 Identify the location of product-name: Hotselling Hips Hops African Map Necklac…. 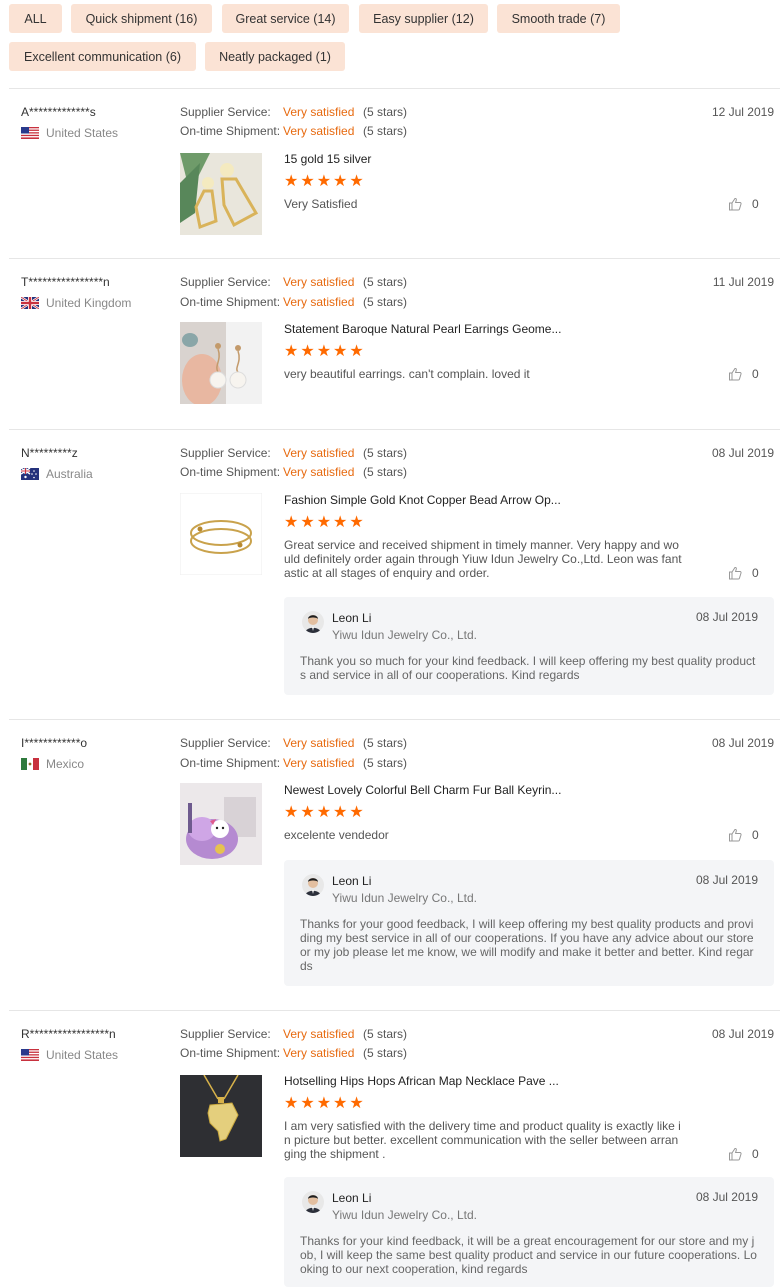
(421, 1081).